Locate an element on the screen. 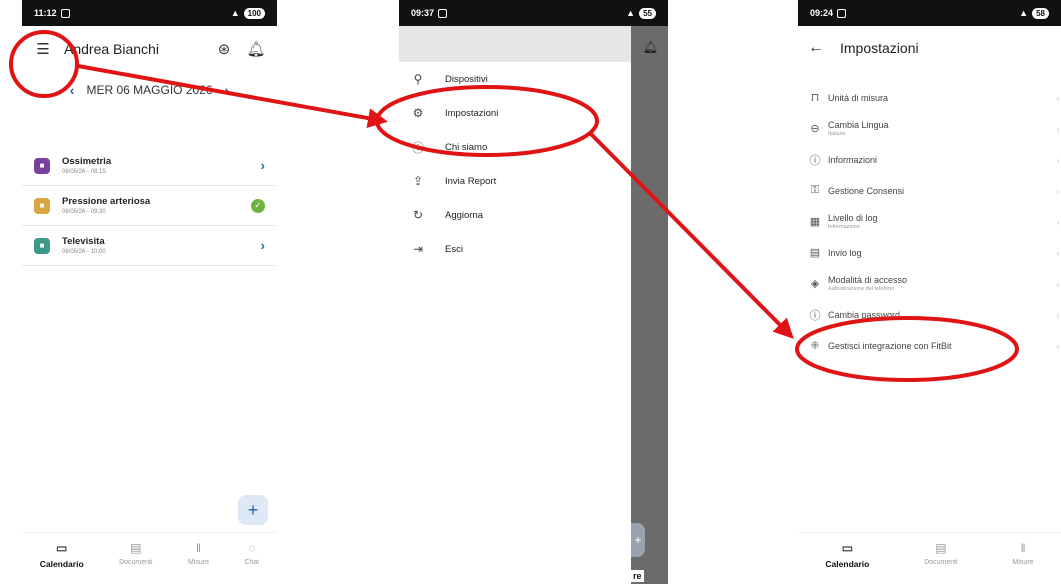 This screenshot has height=584, width=1061. back-arrow-icon: ← is located at coordinates (816, 48).